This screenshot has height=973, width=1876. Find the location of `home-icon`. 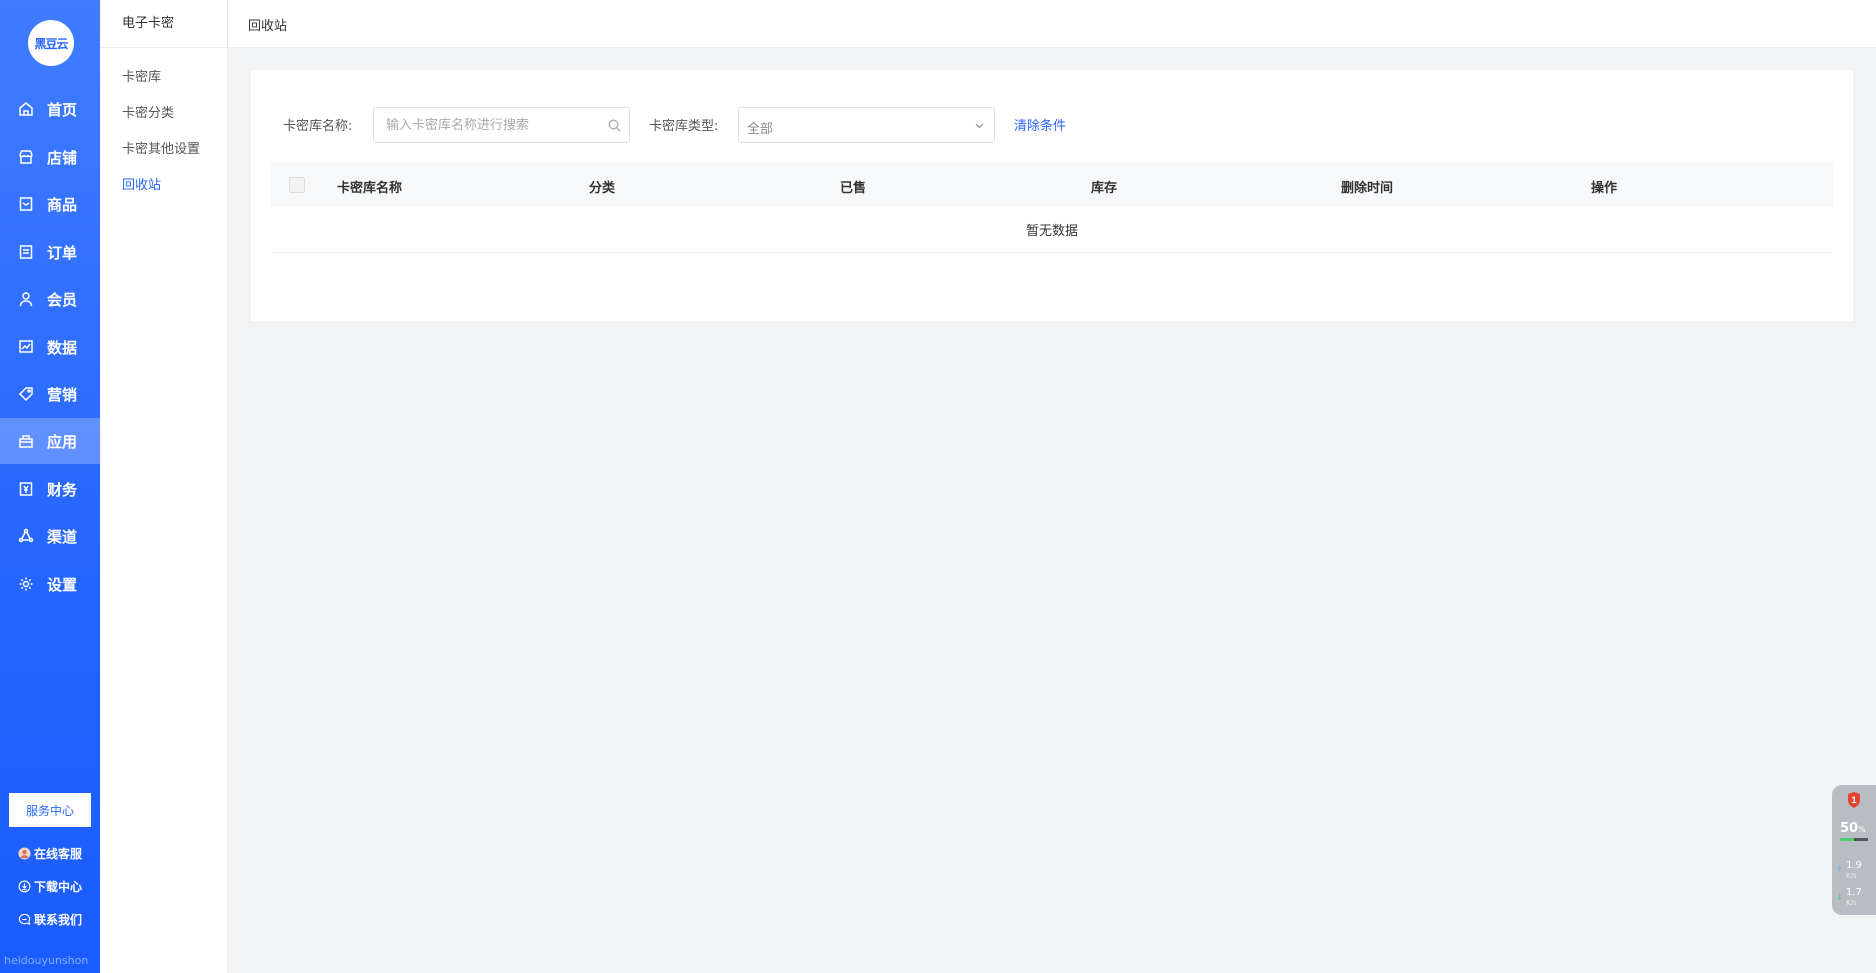

home-icon is located at coordinates (26, 109).